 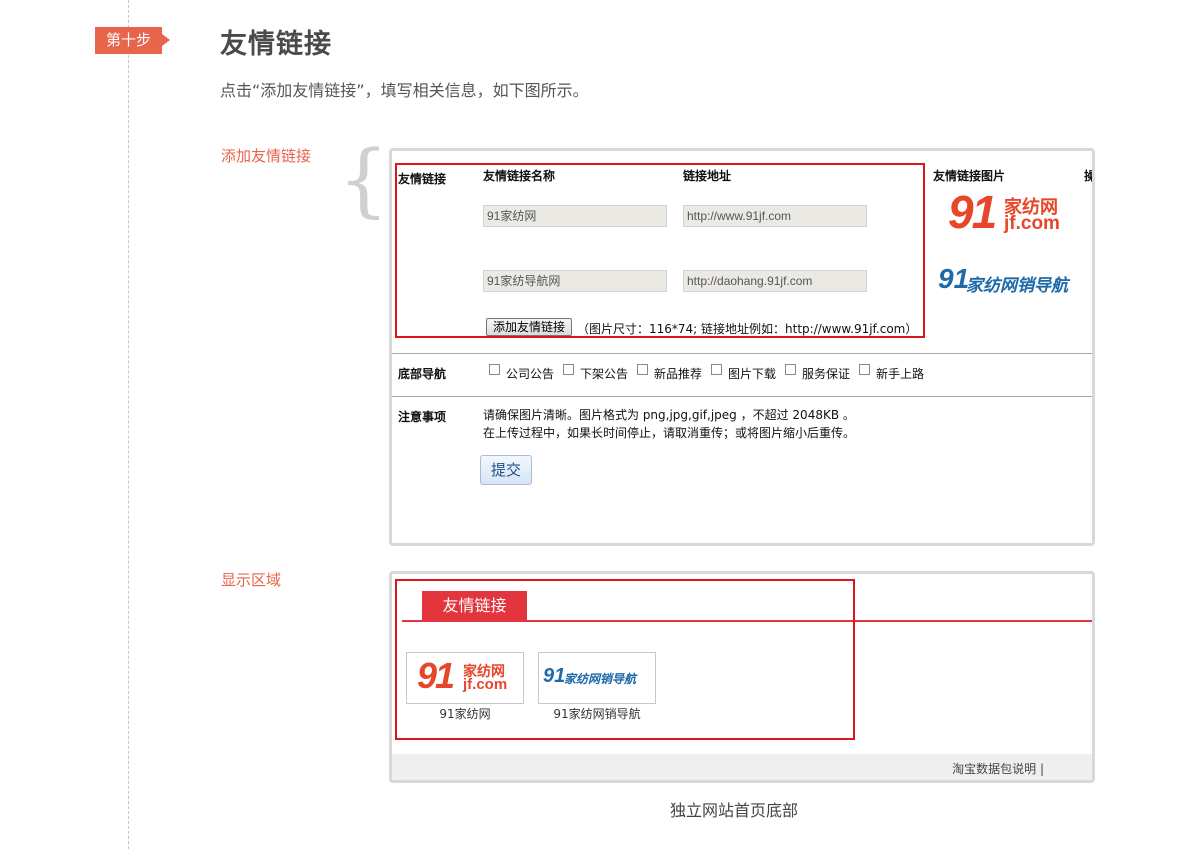 I want to click on footer-nav-label: 底部导航, so click(x=422, y=374).